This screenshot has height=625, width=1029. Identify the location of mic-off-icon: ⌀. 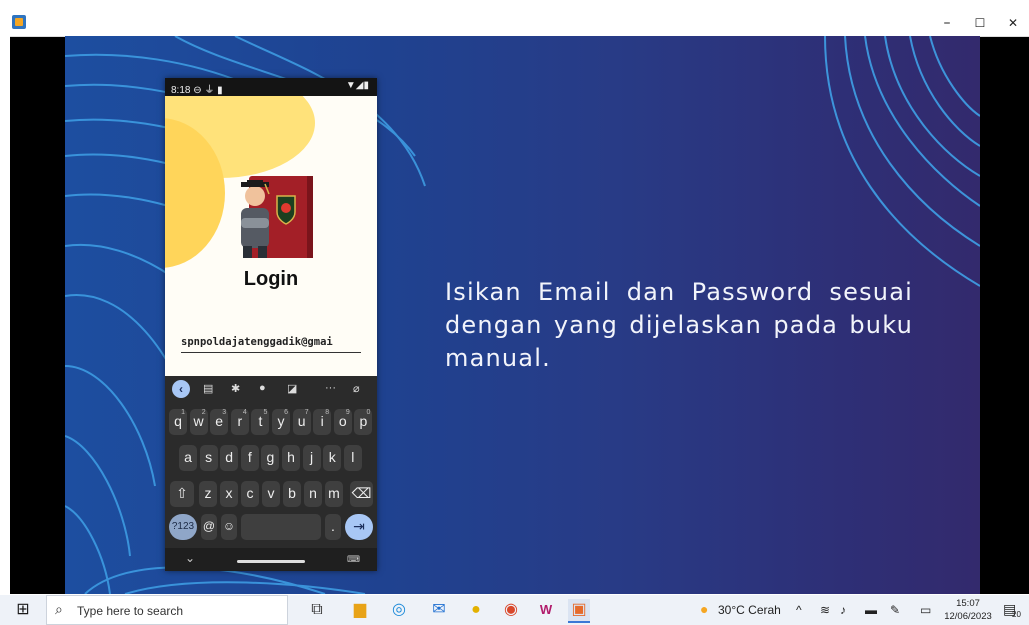
(356, 388).